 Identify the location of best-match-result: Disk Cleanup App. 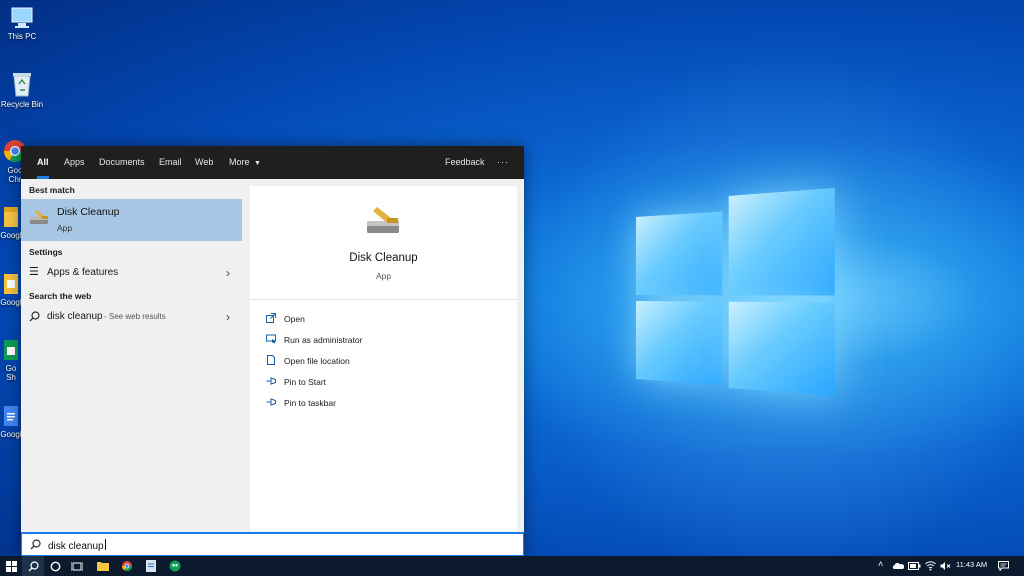
(131, 220).